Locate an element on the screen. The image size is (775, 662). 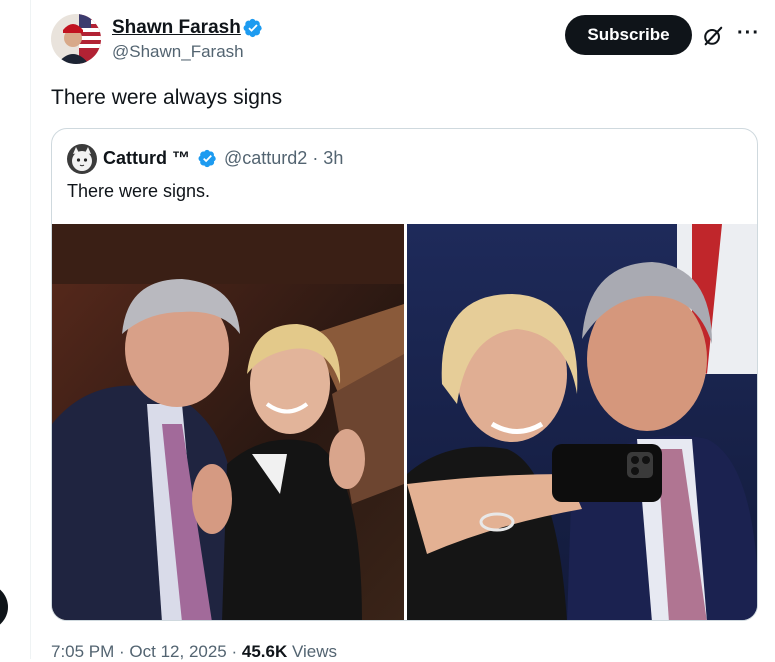
quote-author-handle-time: @catturd2 · 3h is located at coordinates (283, 158).